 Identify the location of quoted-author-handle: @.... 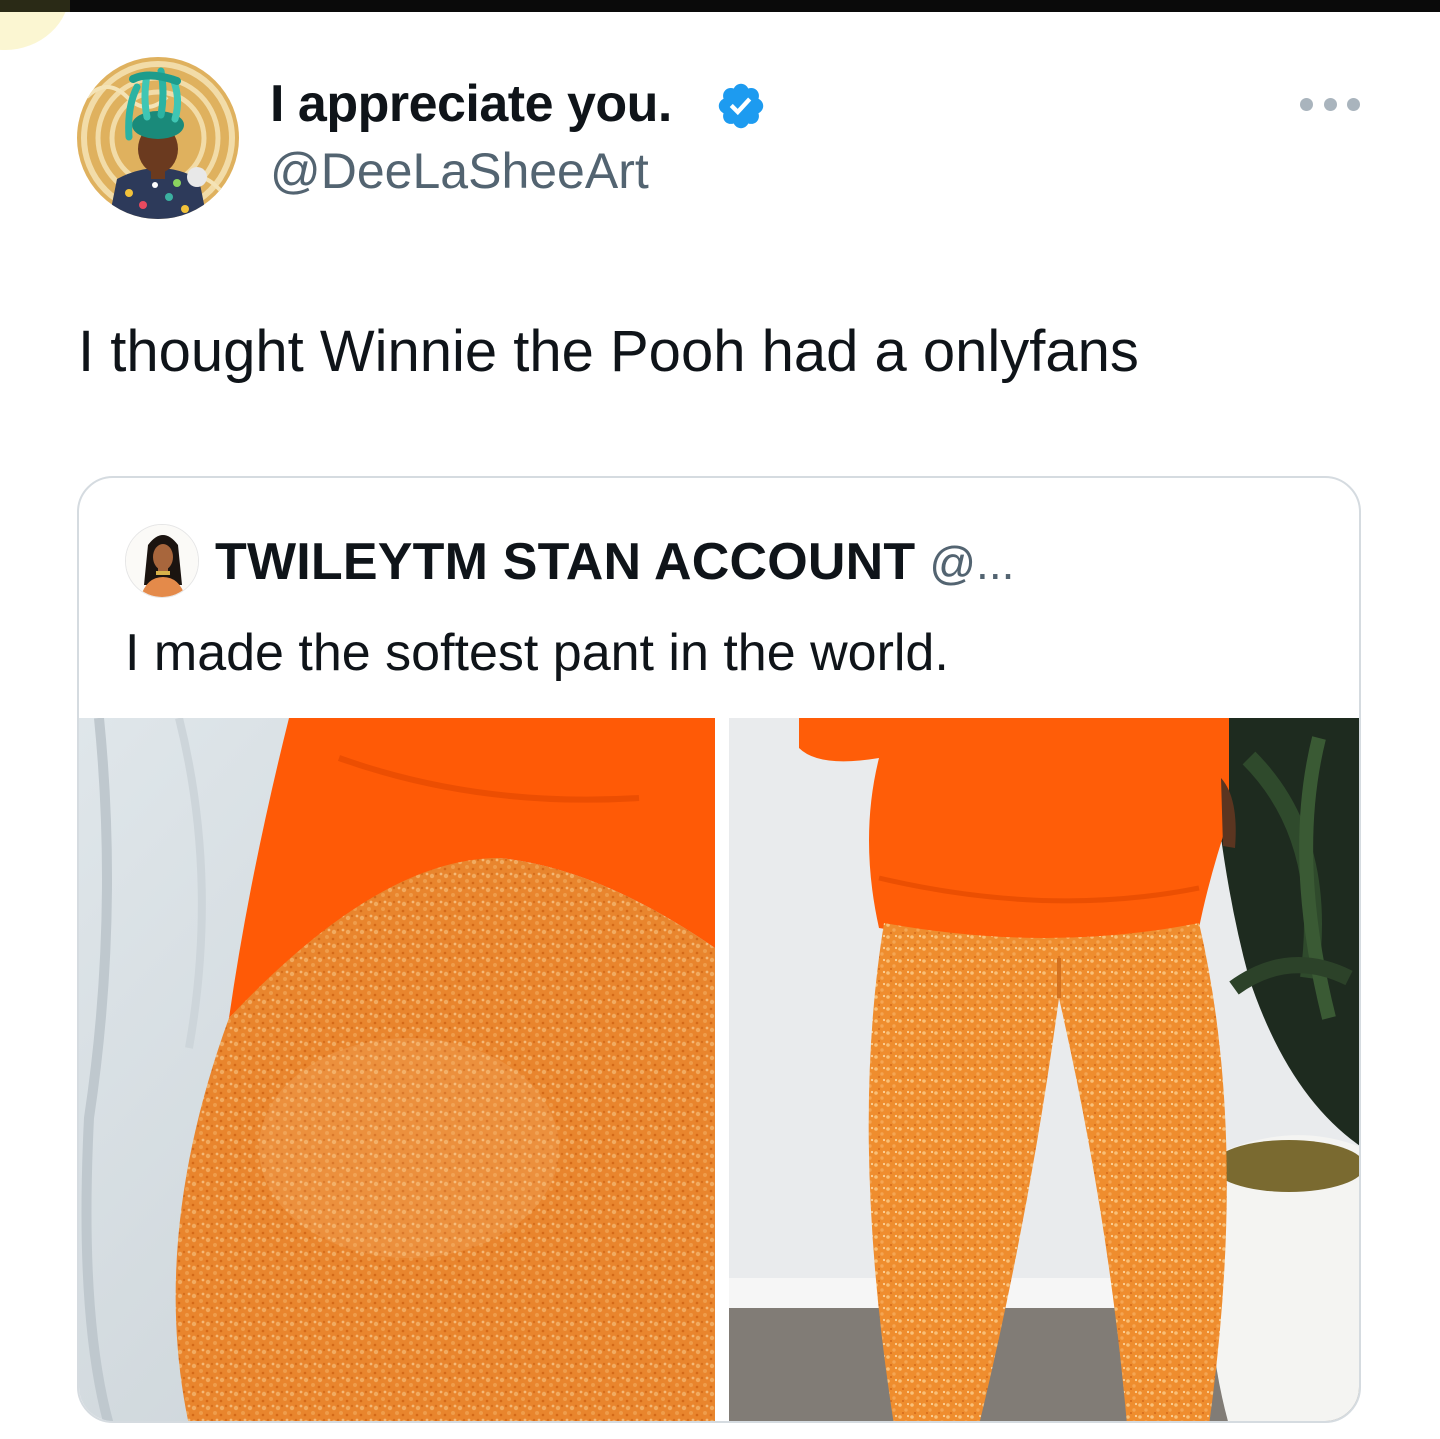
(971, 563).